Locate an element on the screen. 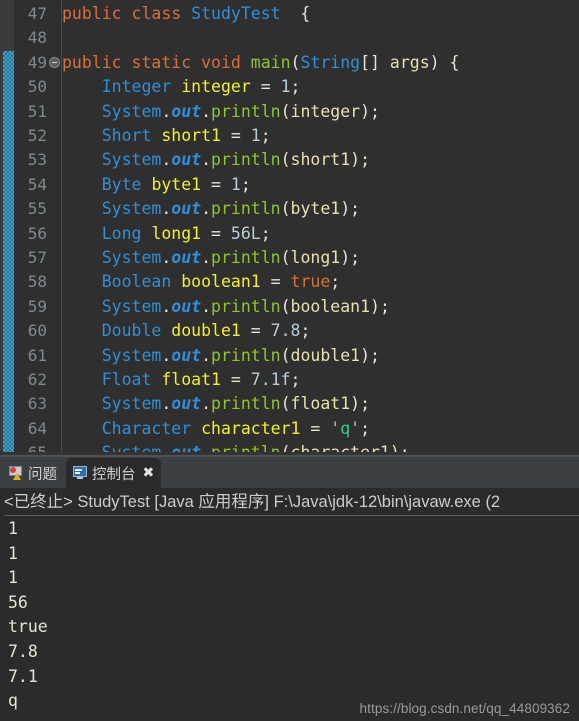  tab-console: 控制台 ✖ is located at coordinates (114, 473).